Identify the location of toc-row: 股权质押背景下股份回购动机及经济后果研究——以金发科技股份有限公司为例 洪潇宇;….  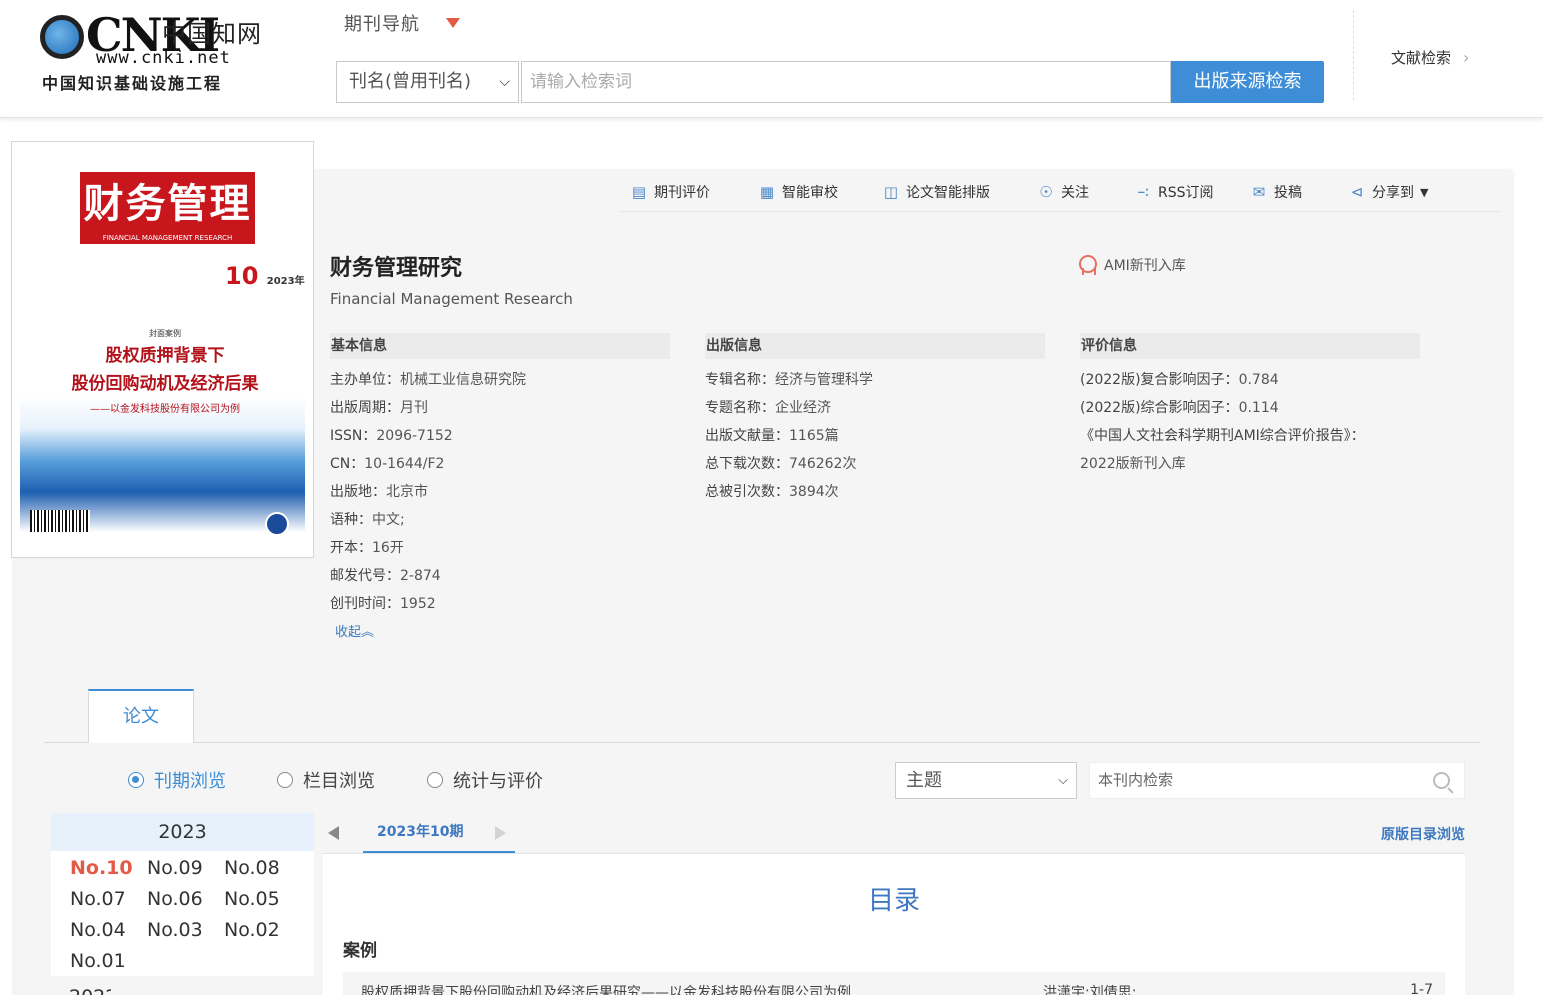
(894, 983).